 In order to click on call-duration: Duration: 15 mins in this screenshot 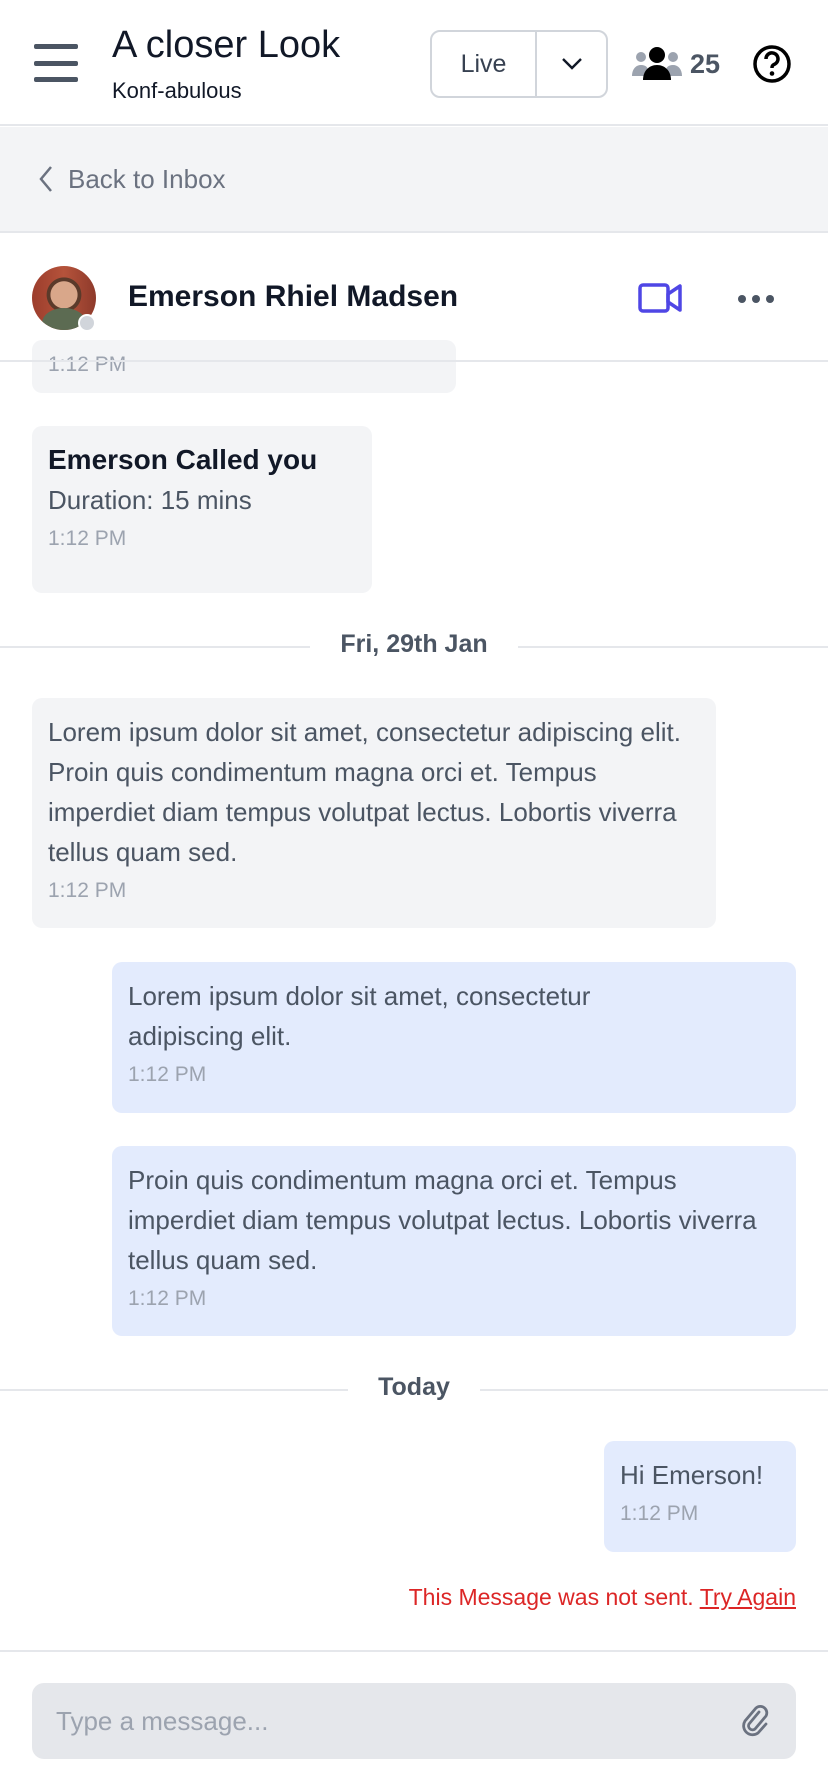, I will do `click(150, 500)`.